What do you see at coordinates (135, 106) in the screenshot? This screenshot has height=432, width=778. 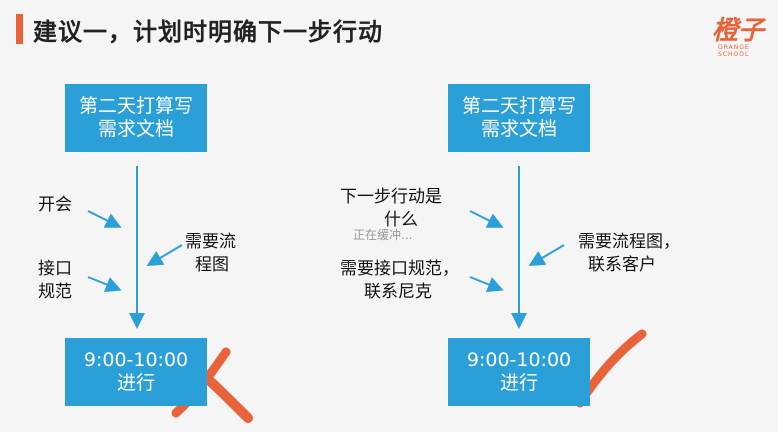 I see `left-top-box-line1: 第二天打算写` at bounding box center [135, 106].